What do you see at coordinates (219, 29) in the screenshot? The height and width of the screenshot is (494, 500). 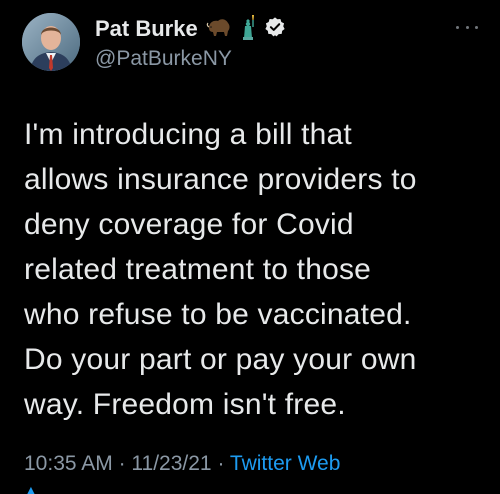 I see `bison-icon` at bounding box center [219, 29].